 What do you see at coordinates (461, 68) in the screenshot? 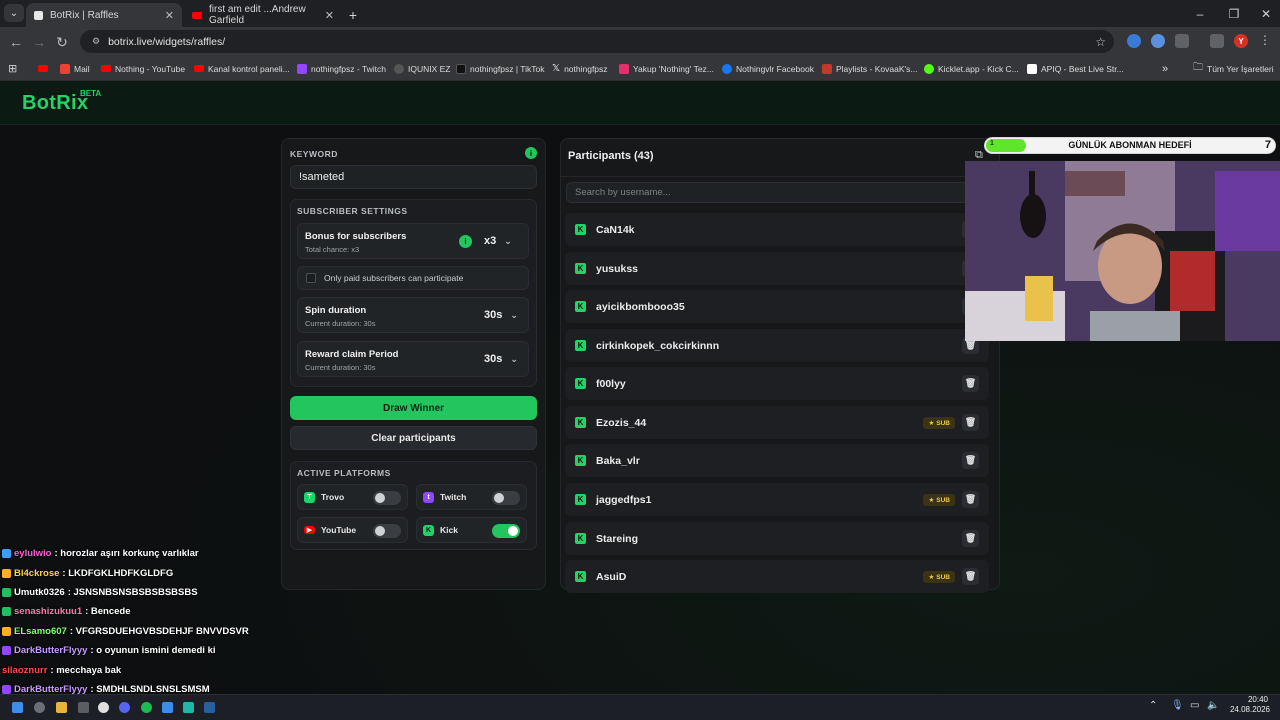
I see `tiktok-icon` at bounding box center [461, 68].